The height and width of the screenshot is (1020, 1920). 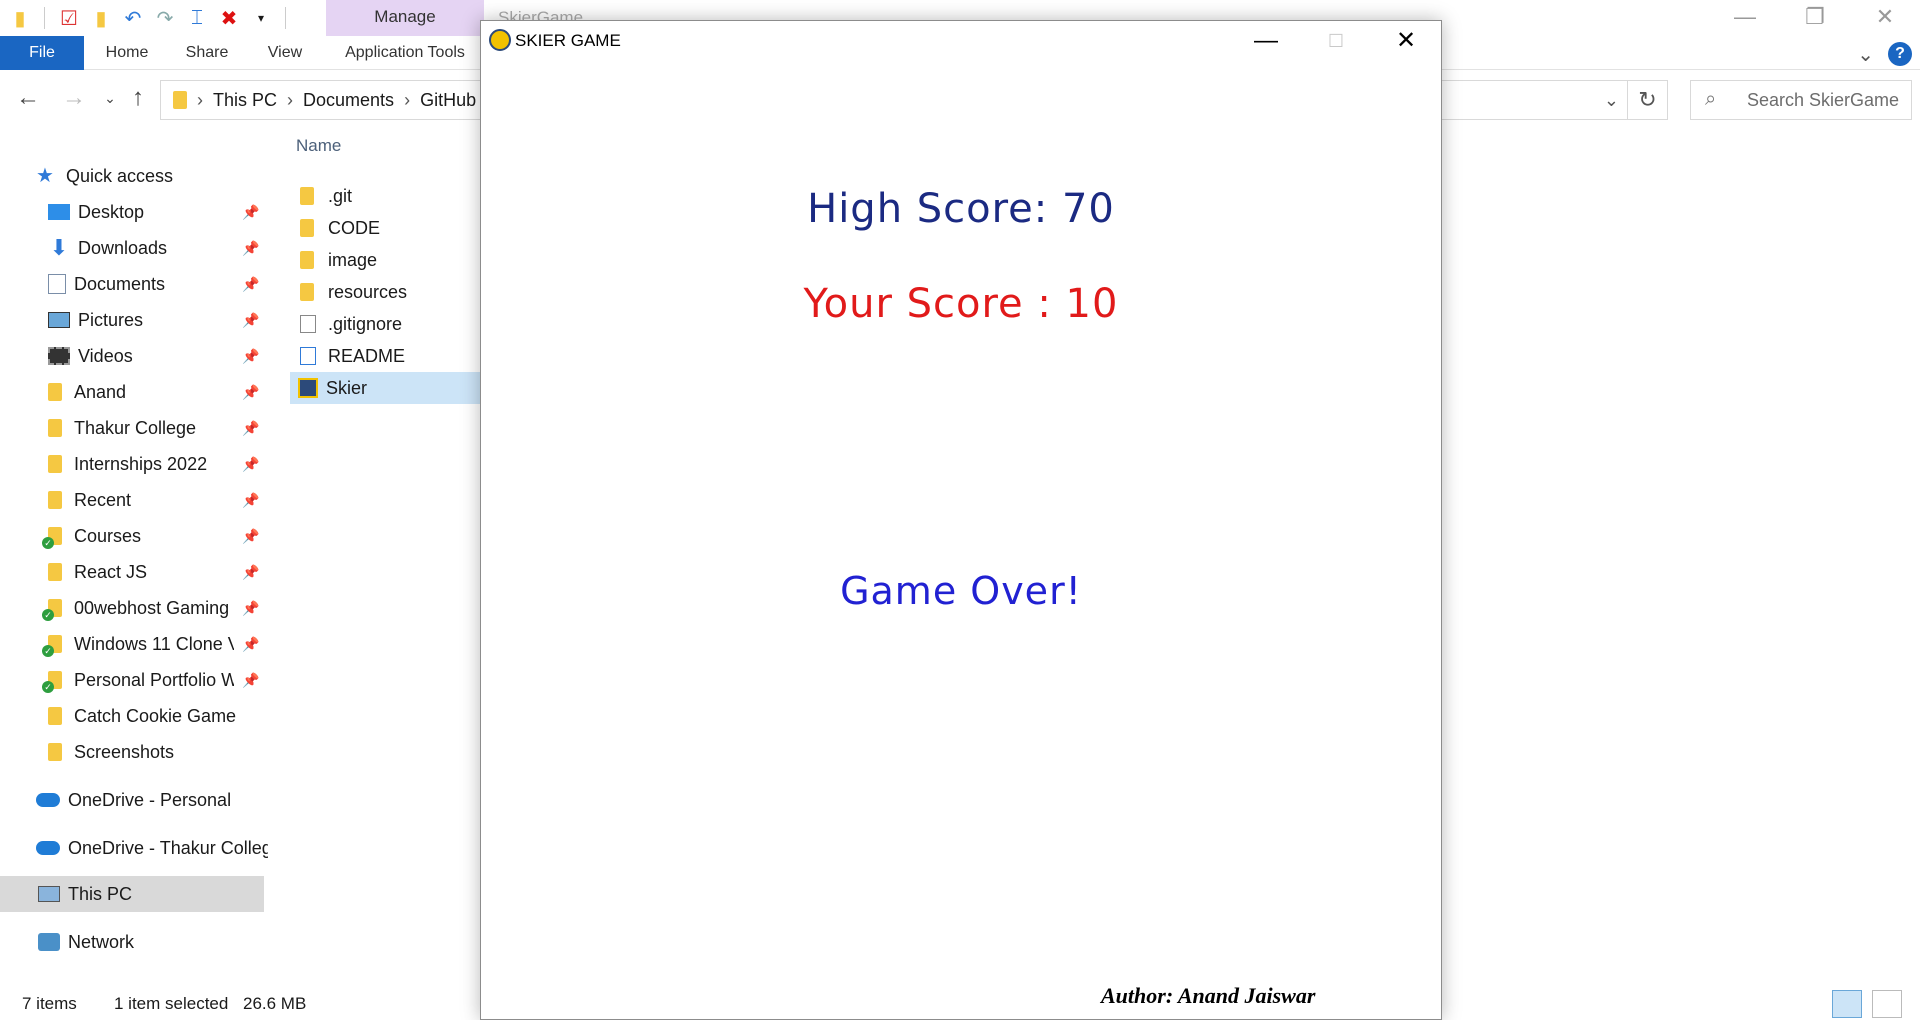 I want to click on tab-file: File, so click(x=42, y=53).